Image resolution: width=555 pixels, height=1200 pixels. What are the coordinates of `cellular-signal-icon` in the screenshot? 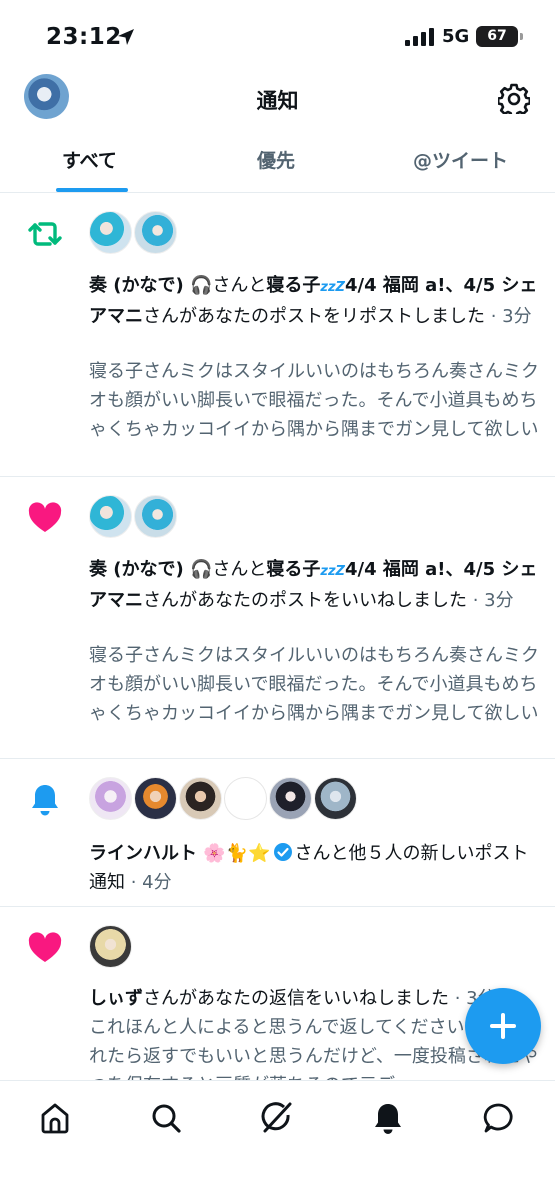 It's located at (419, 37).